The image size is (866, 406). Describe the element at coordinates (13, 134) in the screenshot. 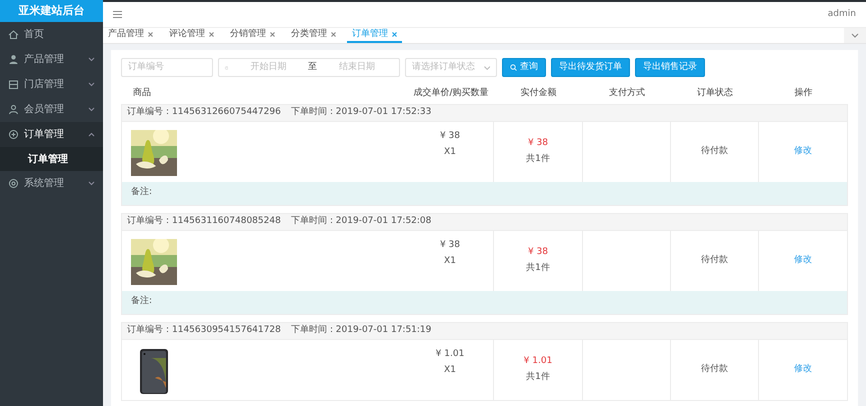

I see `circle-icon` at that location.